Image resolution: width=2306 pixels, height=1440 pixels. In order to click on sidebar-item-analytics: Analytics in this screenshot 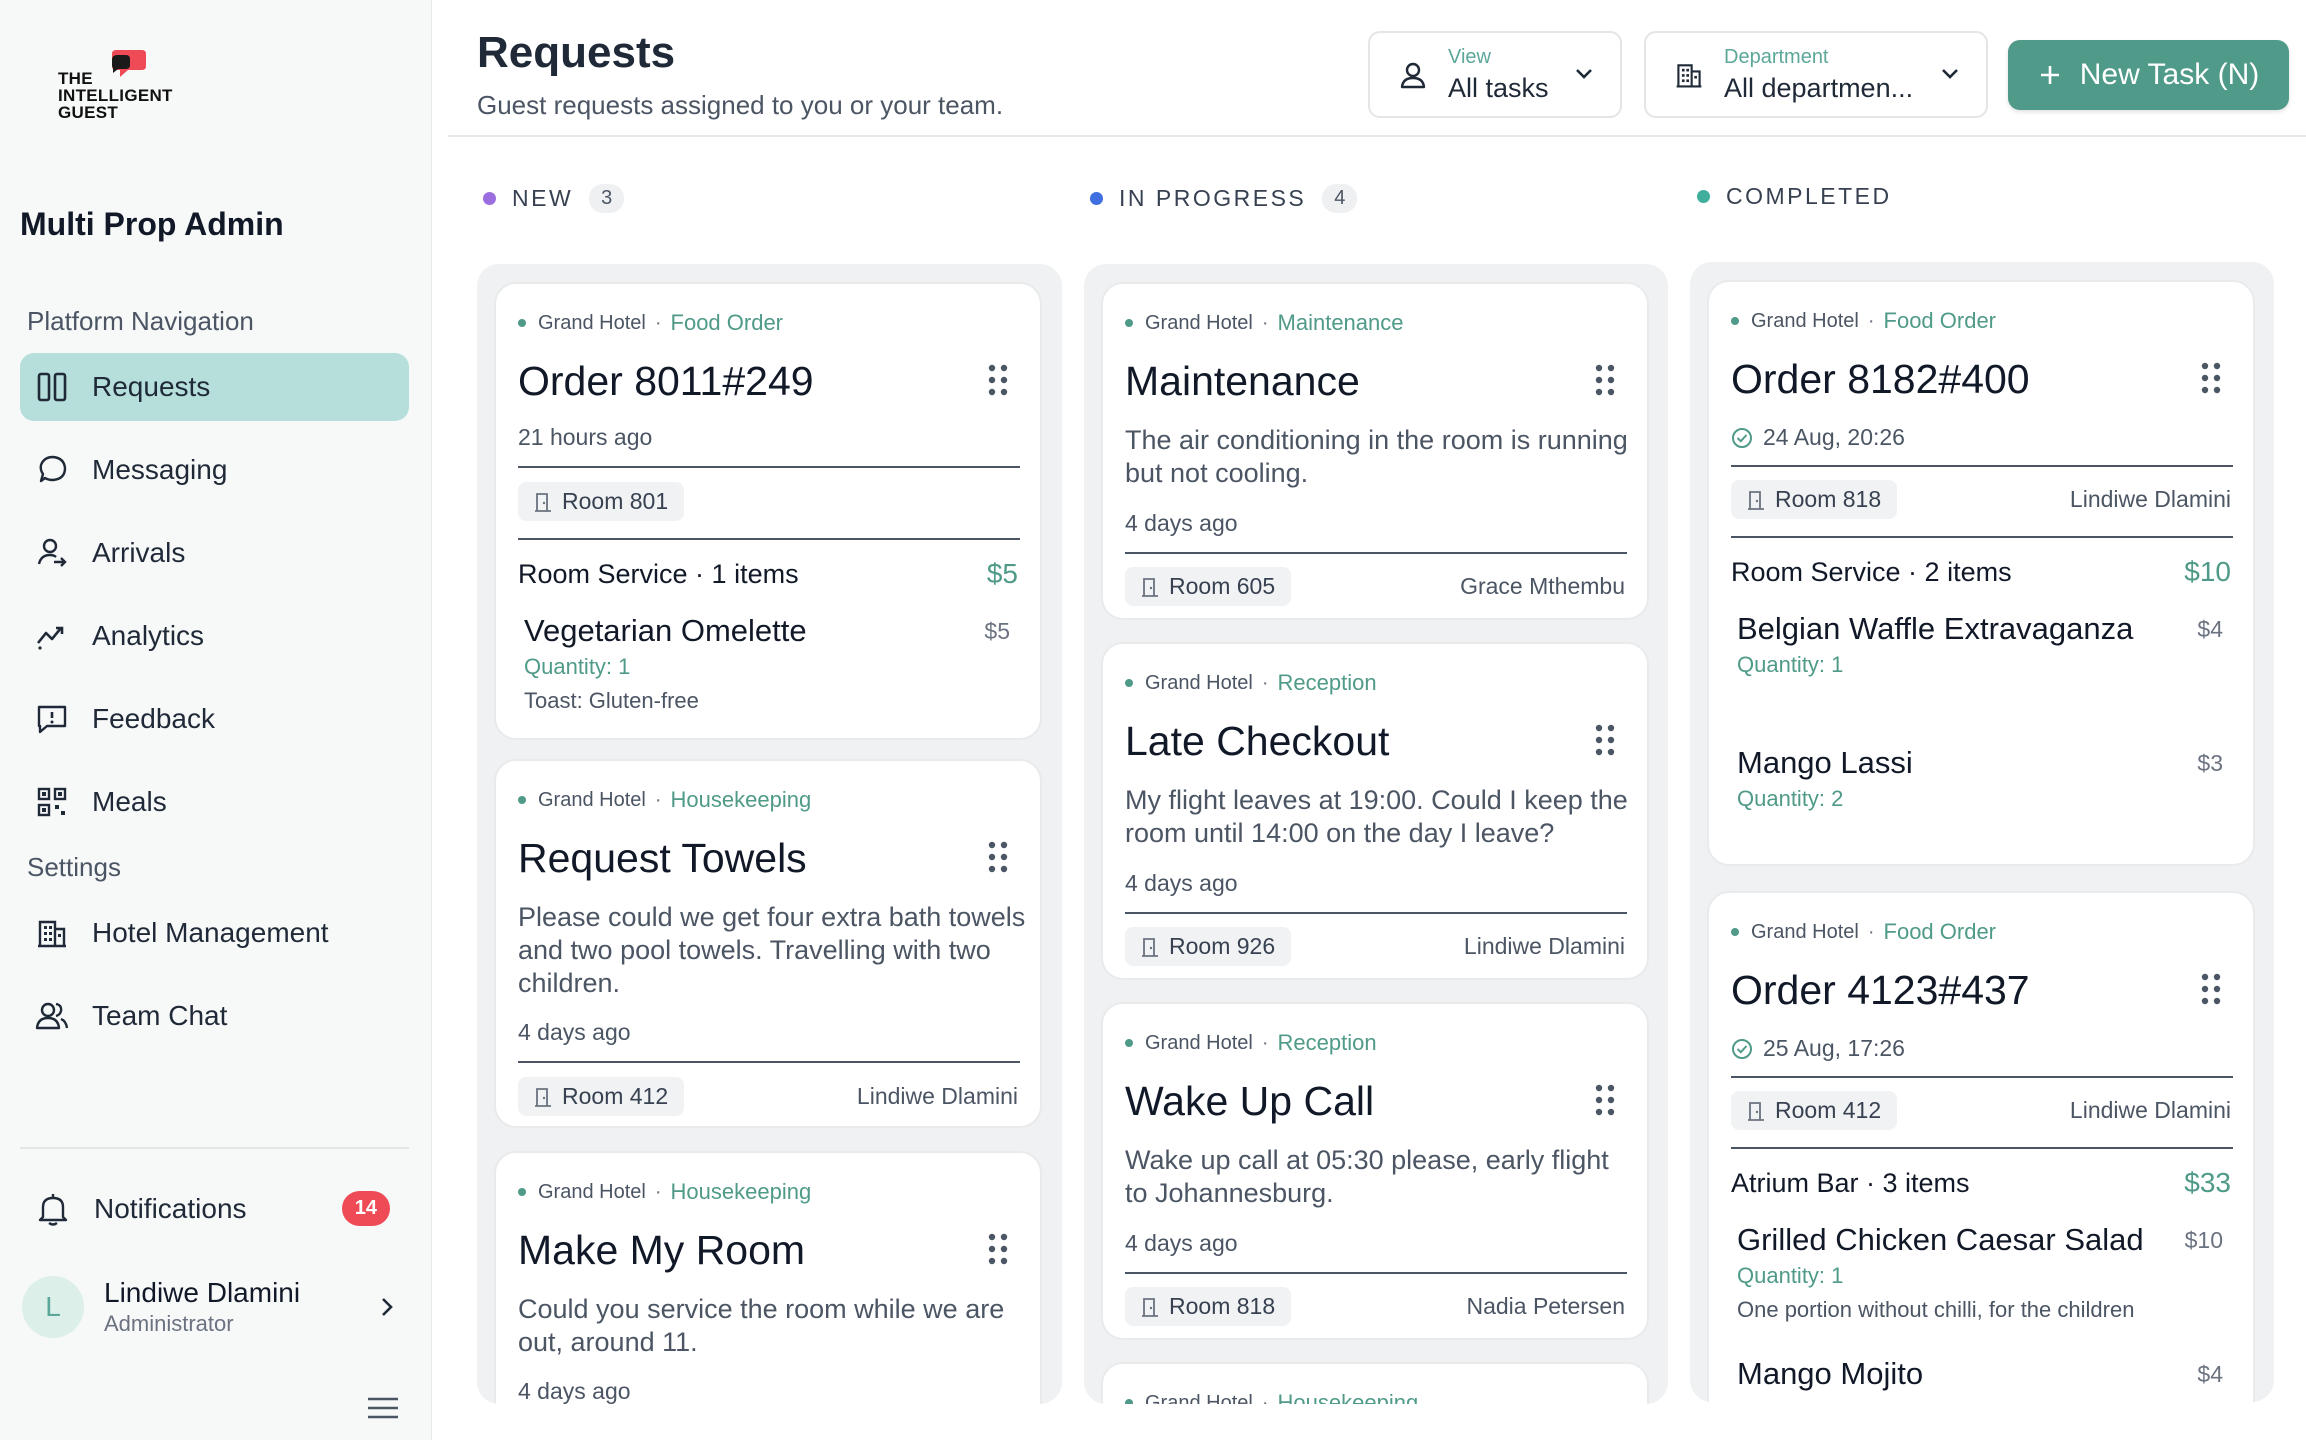, I will do `click(214, 636)`.